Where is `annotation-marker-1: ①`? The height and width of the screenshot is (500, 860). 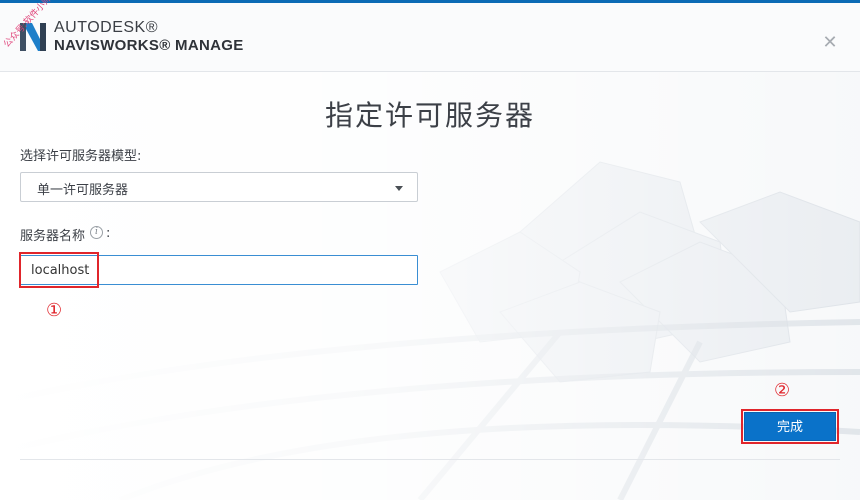 annotation-marker-1: ① is located at coordinates (54, 310).